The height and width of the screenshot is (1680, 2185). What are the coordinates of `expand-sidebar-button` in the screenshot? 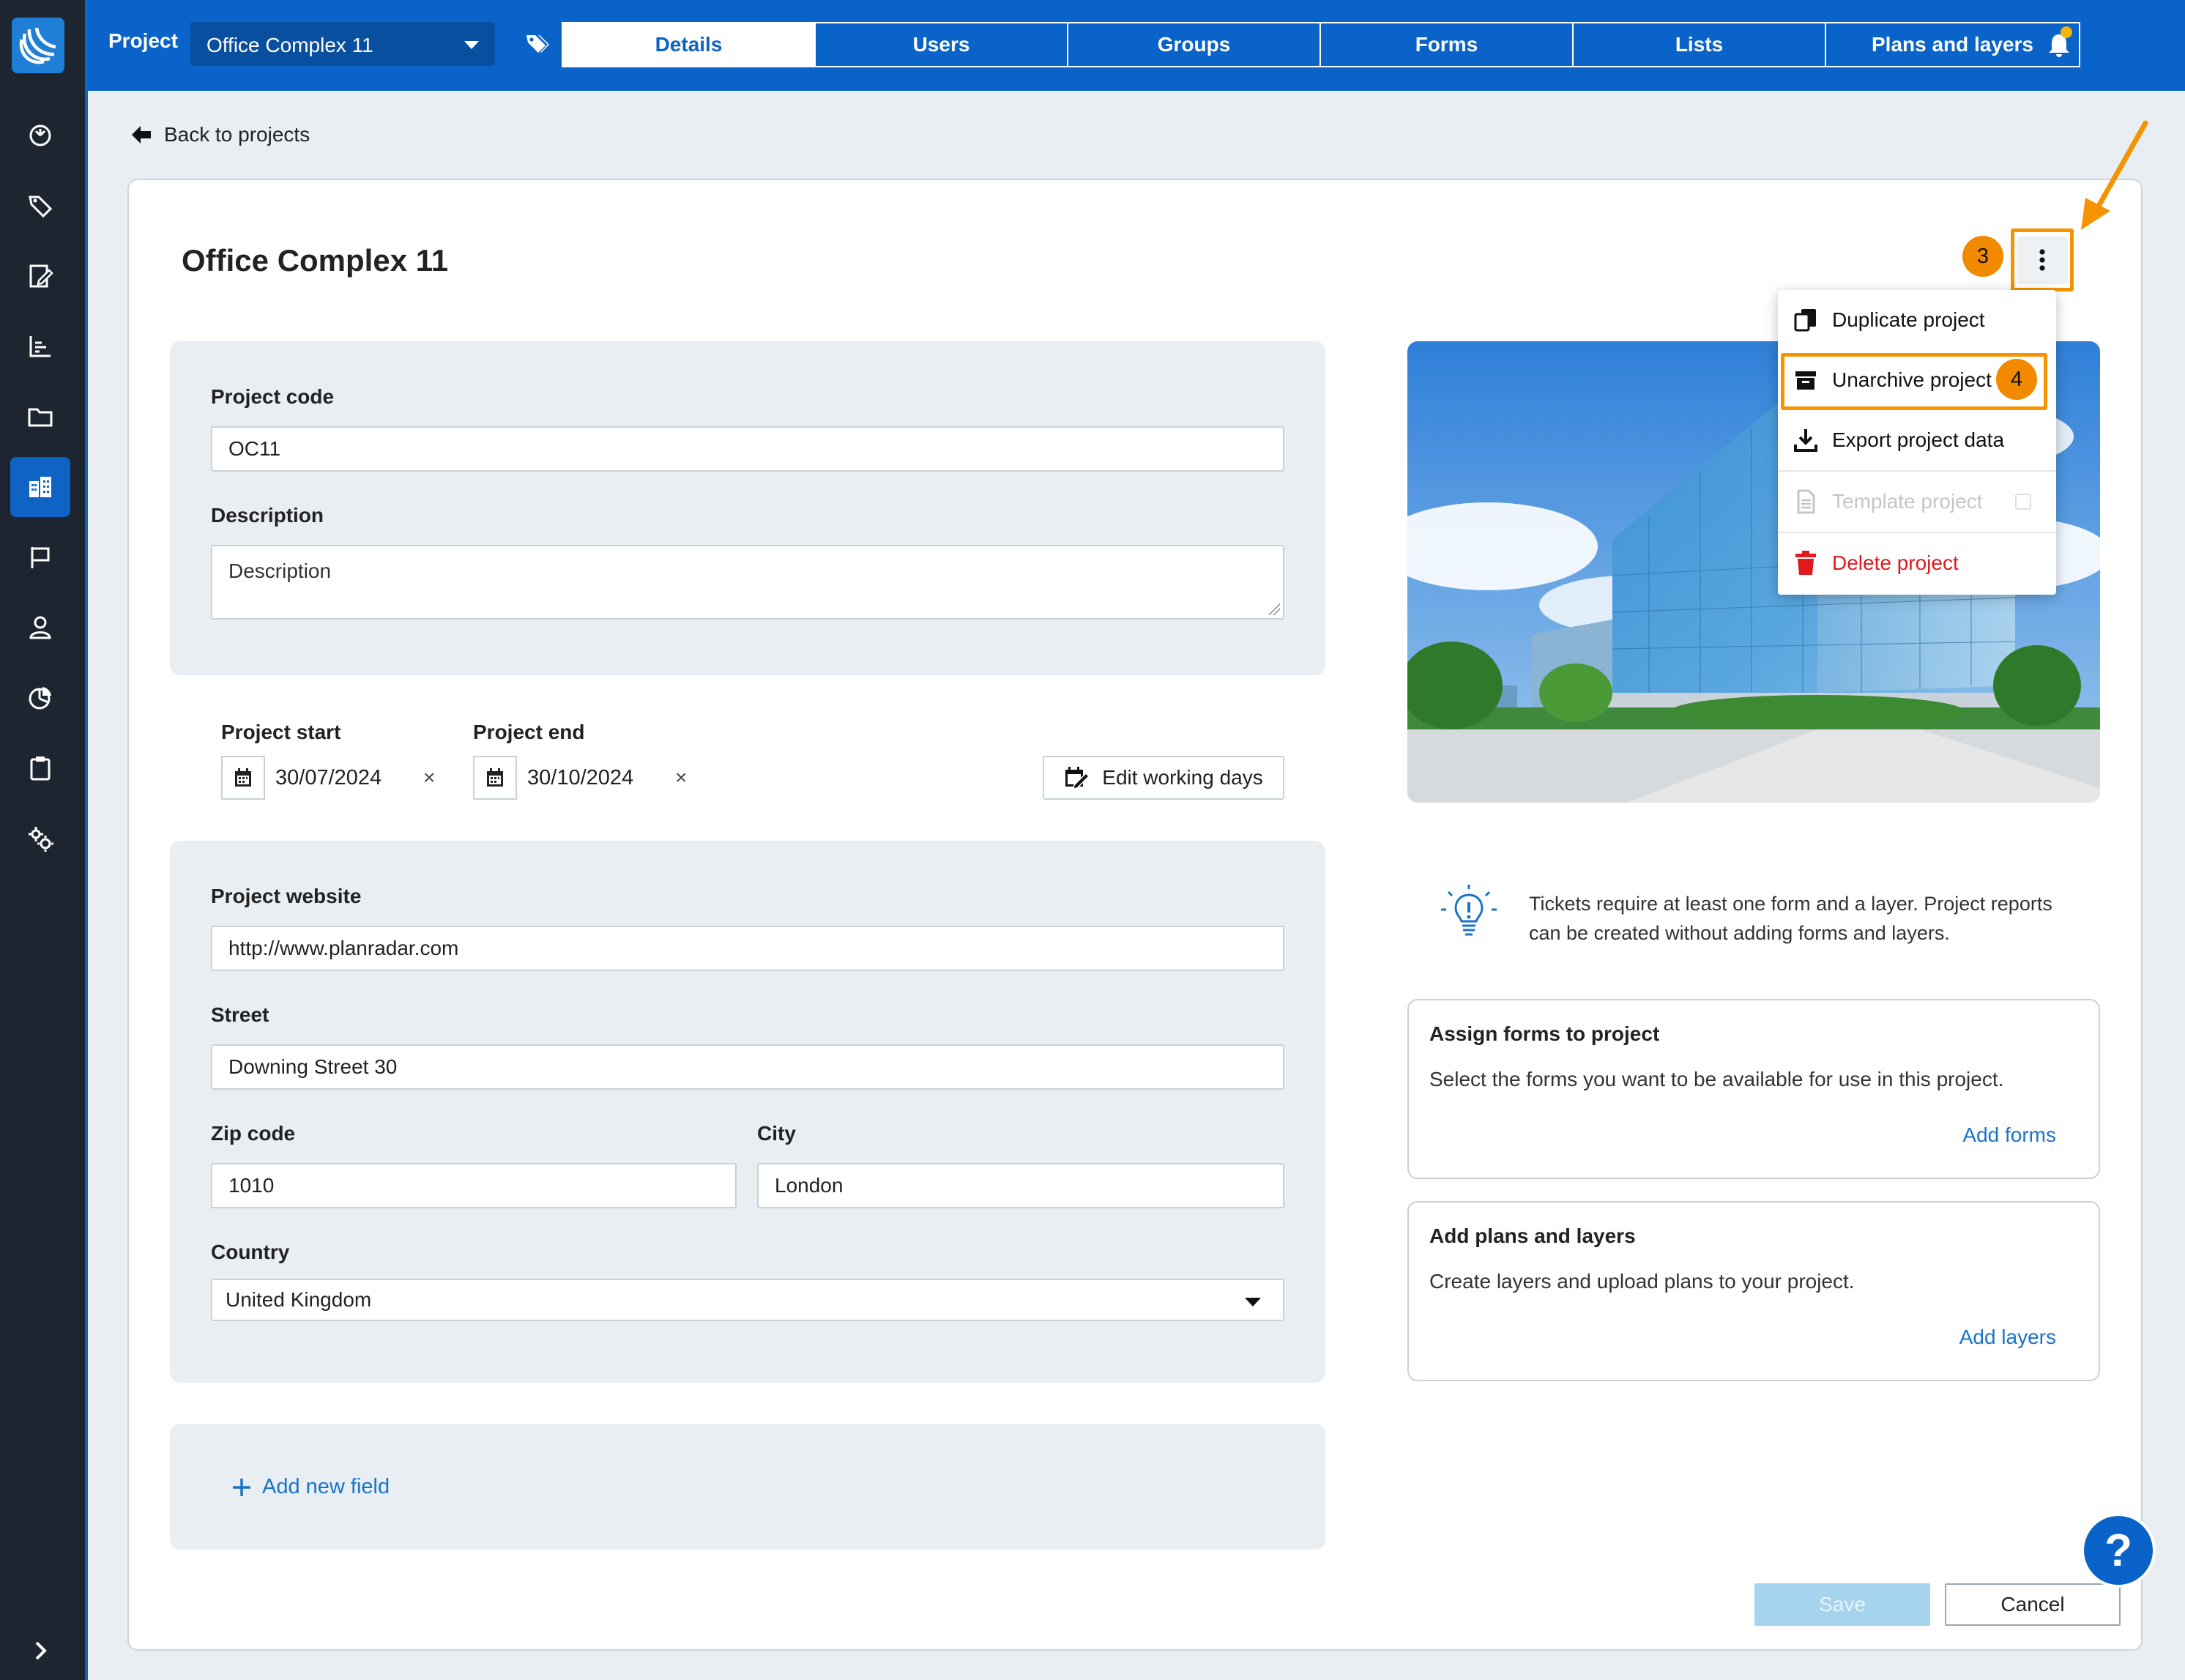 It's located at (41, 1650).